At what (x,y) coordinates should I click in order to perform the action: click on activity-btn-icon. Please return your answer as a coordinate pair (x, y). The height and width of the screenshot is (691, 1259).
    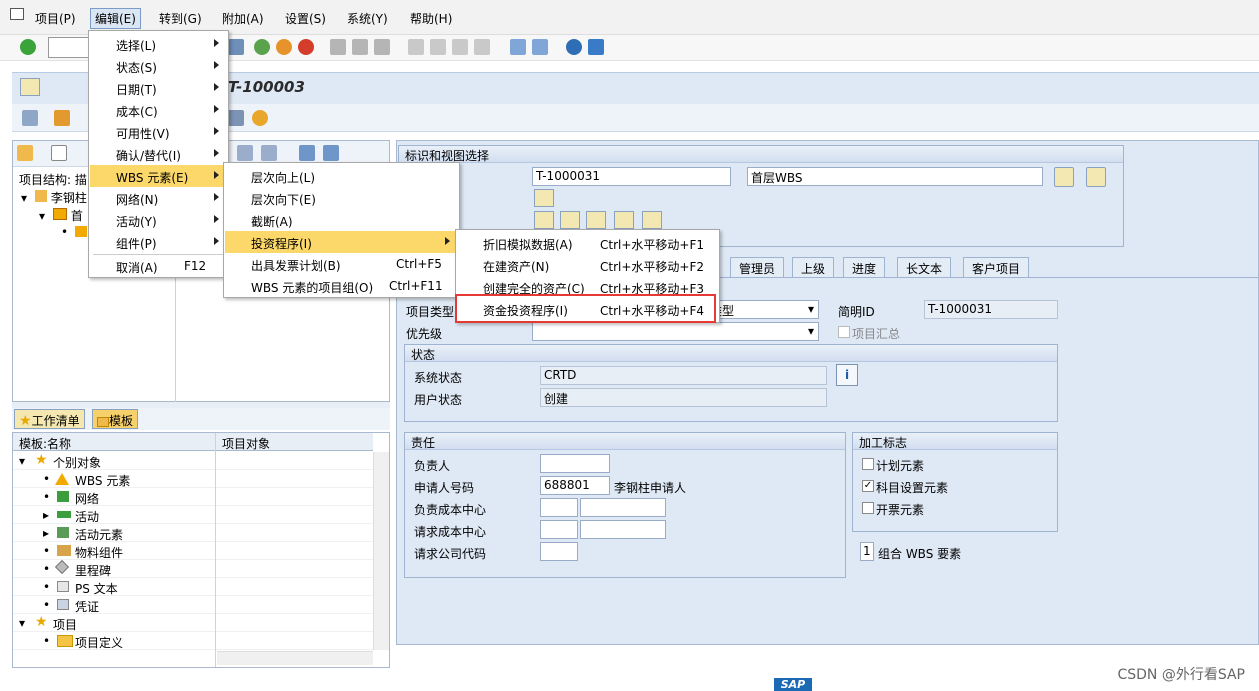
    Looking at the image, I should click on (570, 220).